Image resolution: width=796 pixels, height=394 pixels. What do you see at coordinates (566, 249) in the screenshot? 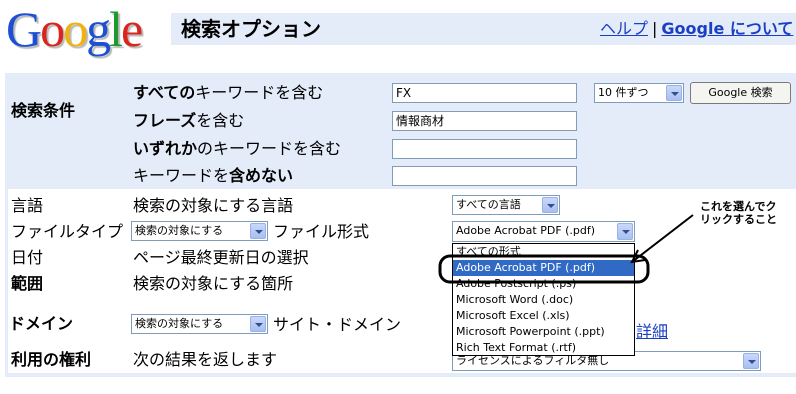
I see `annotation-overlay` at bounding box center [566, 249].